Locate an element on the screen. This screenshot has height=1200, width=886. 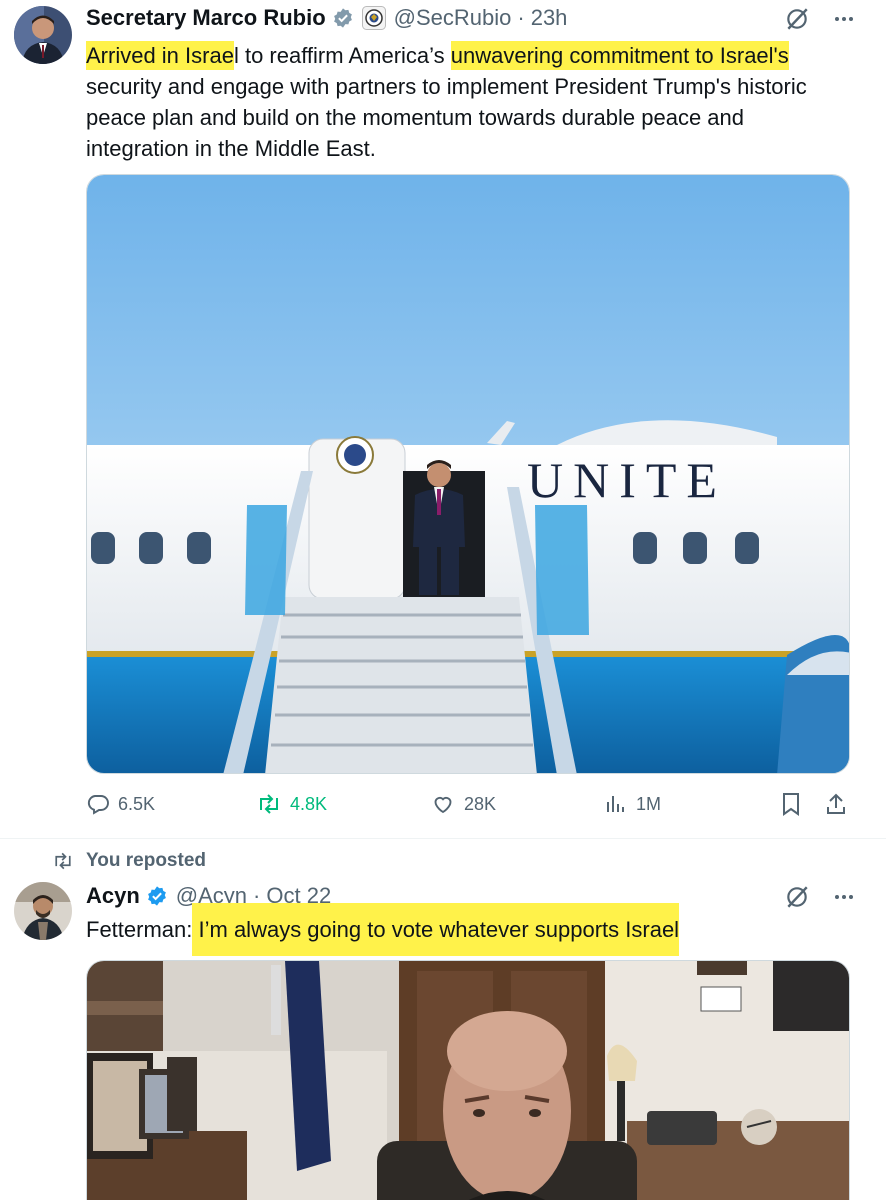
views-button: 1M is located at coordinates (632, 804).